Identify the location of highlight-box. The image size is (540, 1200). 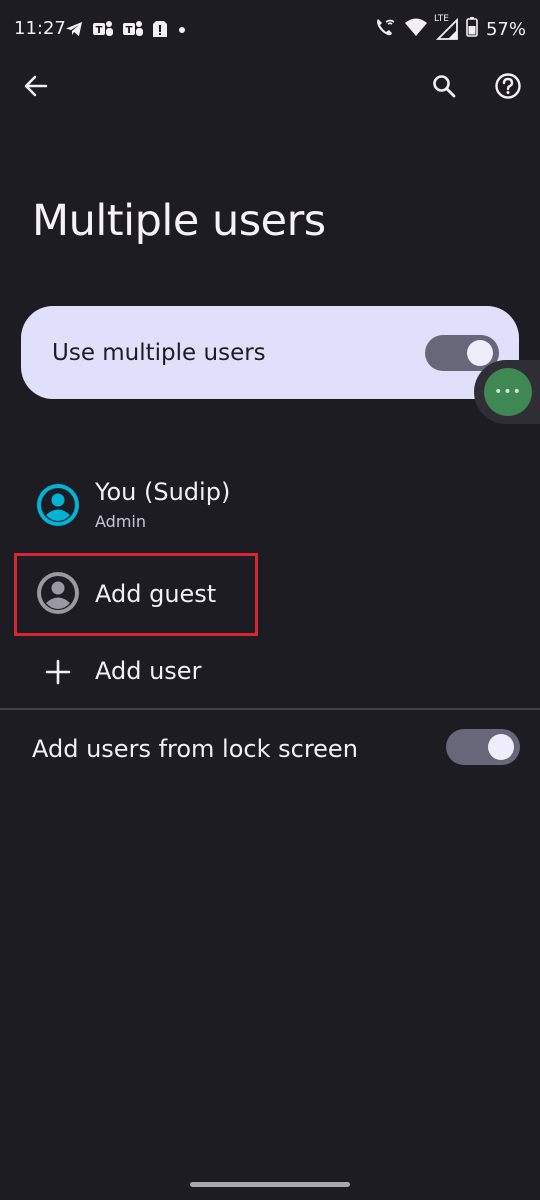
(136, 594).